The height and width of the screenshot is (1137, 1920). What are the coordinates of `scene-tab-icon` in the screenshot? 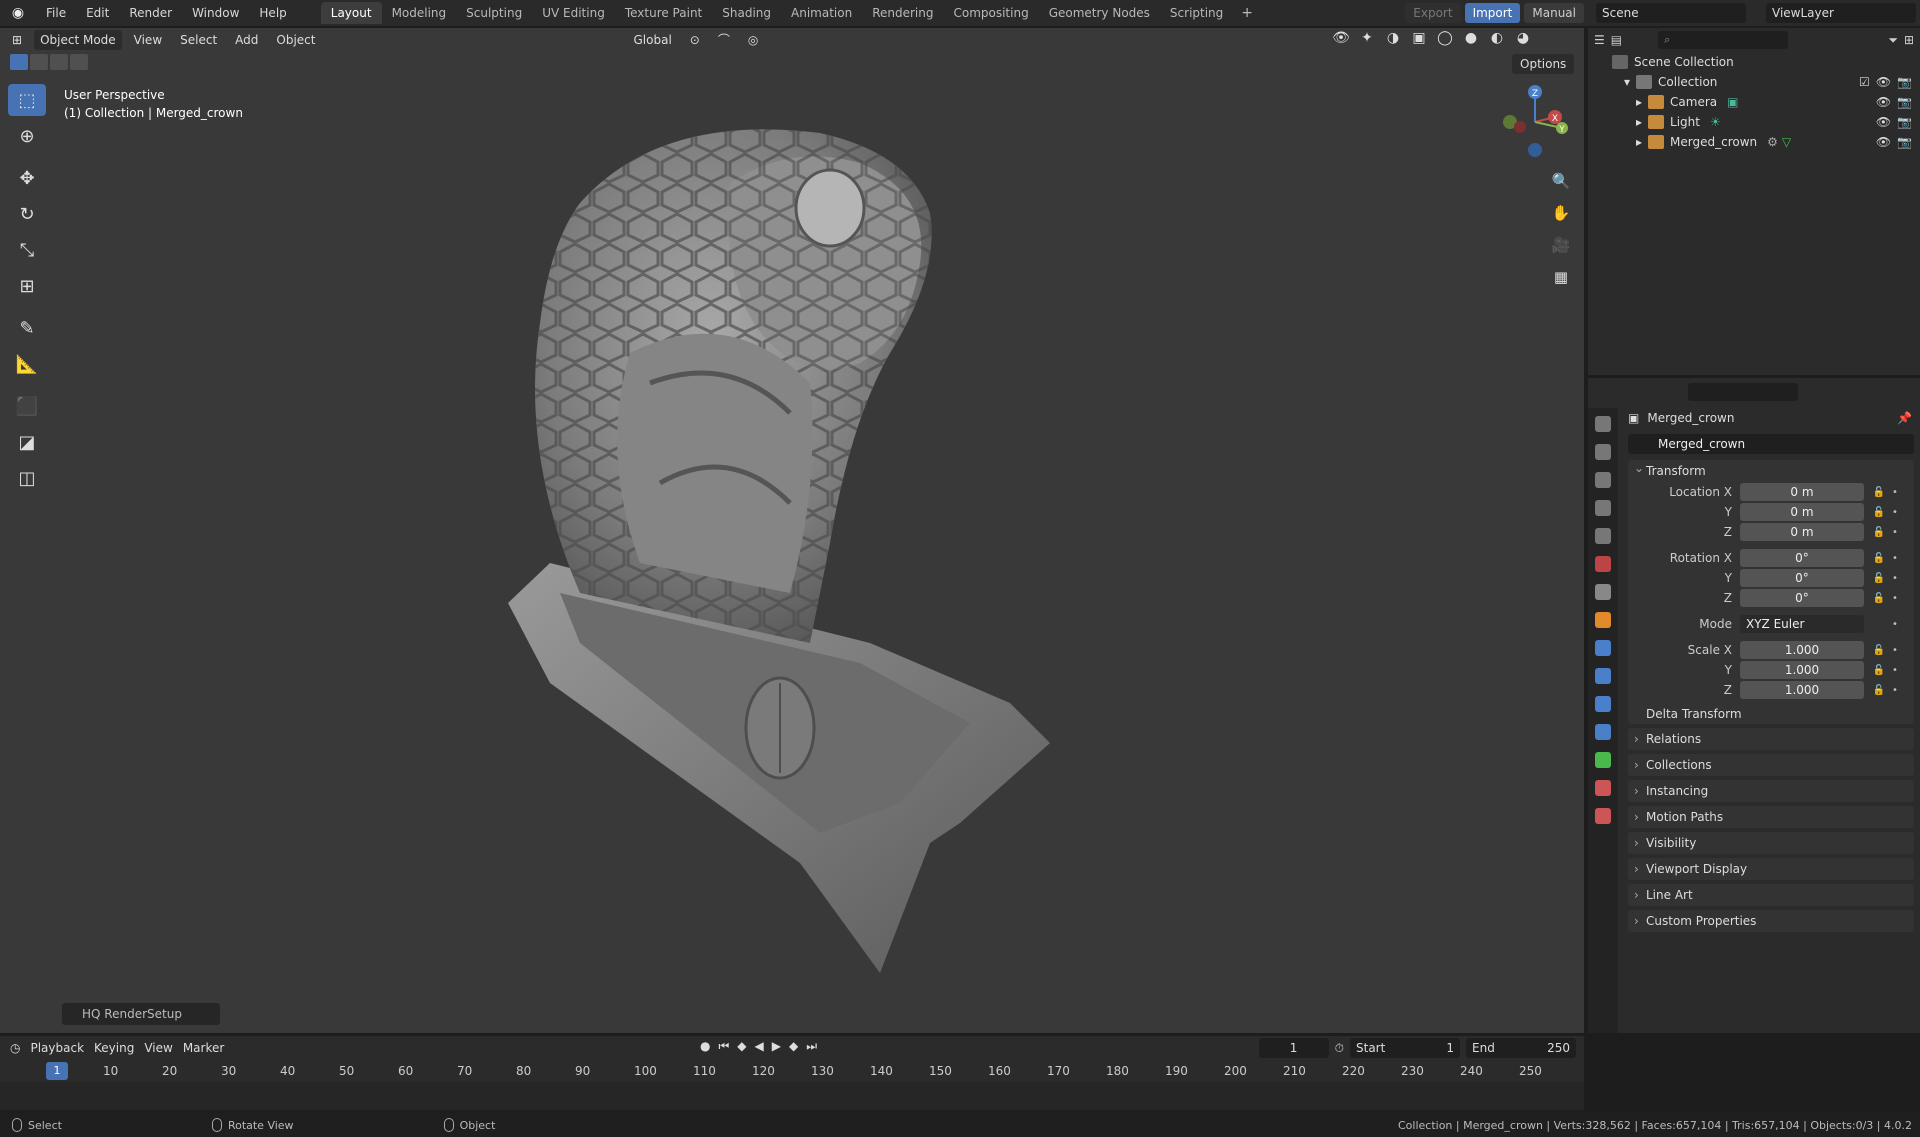 It's located at (1603, 536).